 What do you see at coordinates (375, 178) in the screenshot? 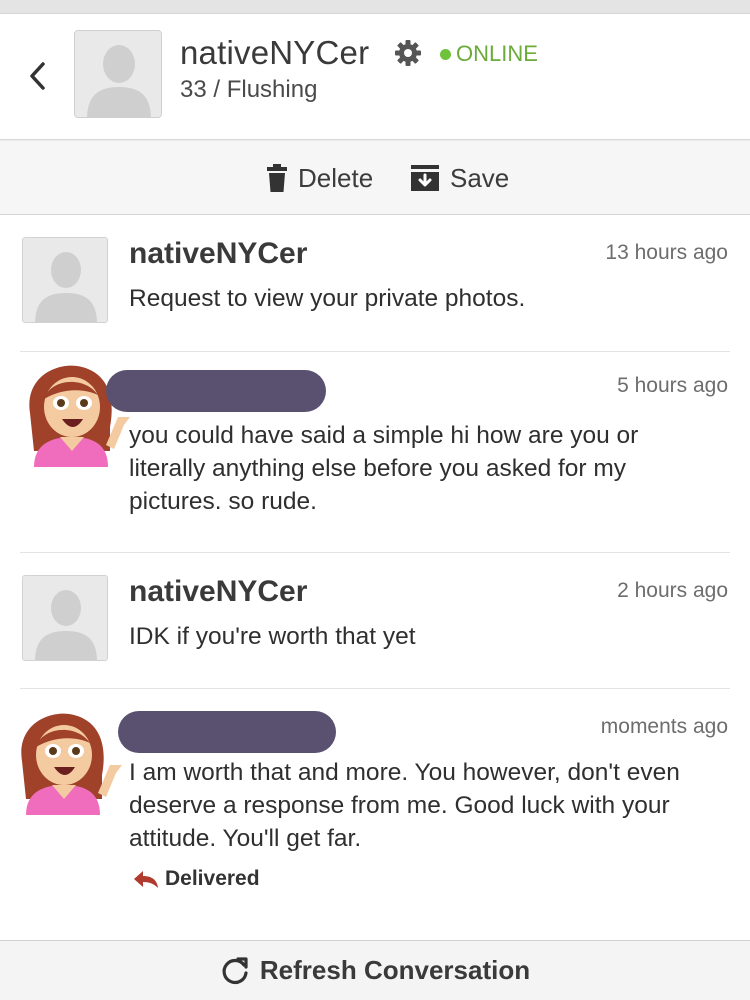
I see `message-action-bar: Delete Save` at bounding box center [375, 178].